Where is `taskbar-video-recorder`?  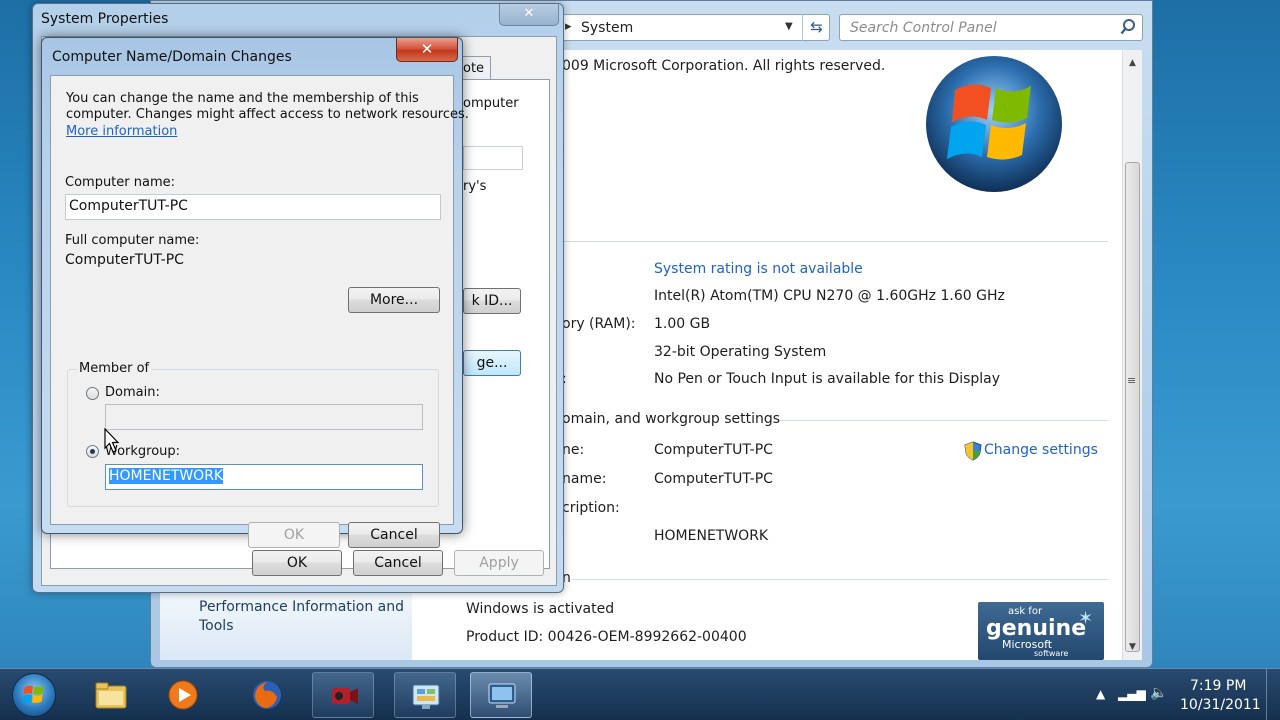 taskbar-video-recorder is located at coordinates (343, 695).